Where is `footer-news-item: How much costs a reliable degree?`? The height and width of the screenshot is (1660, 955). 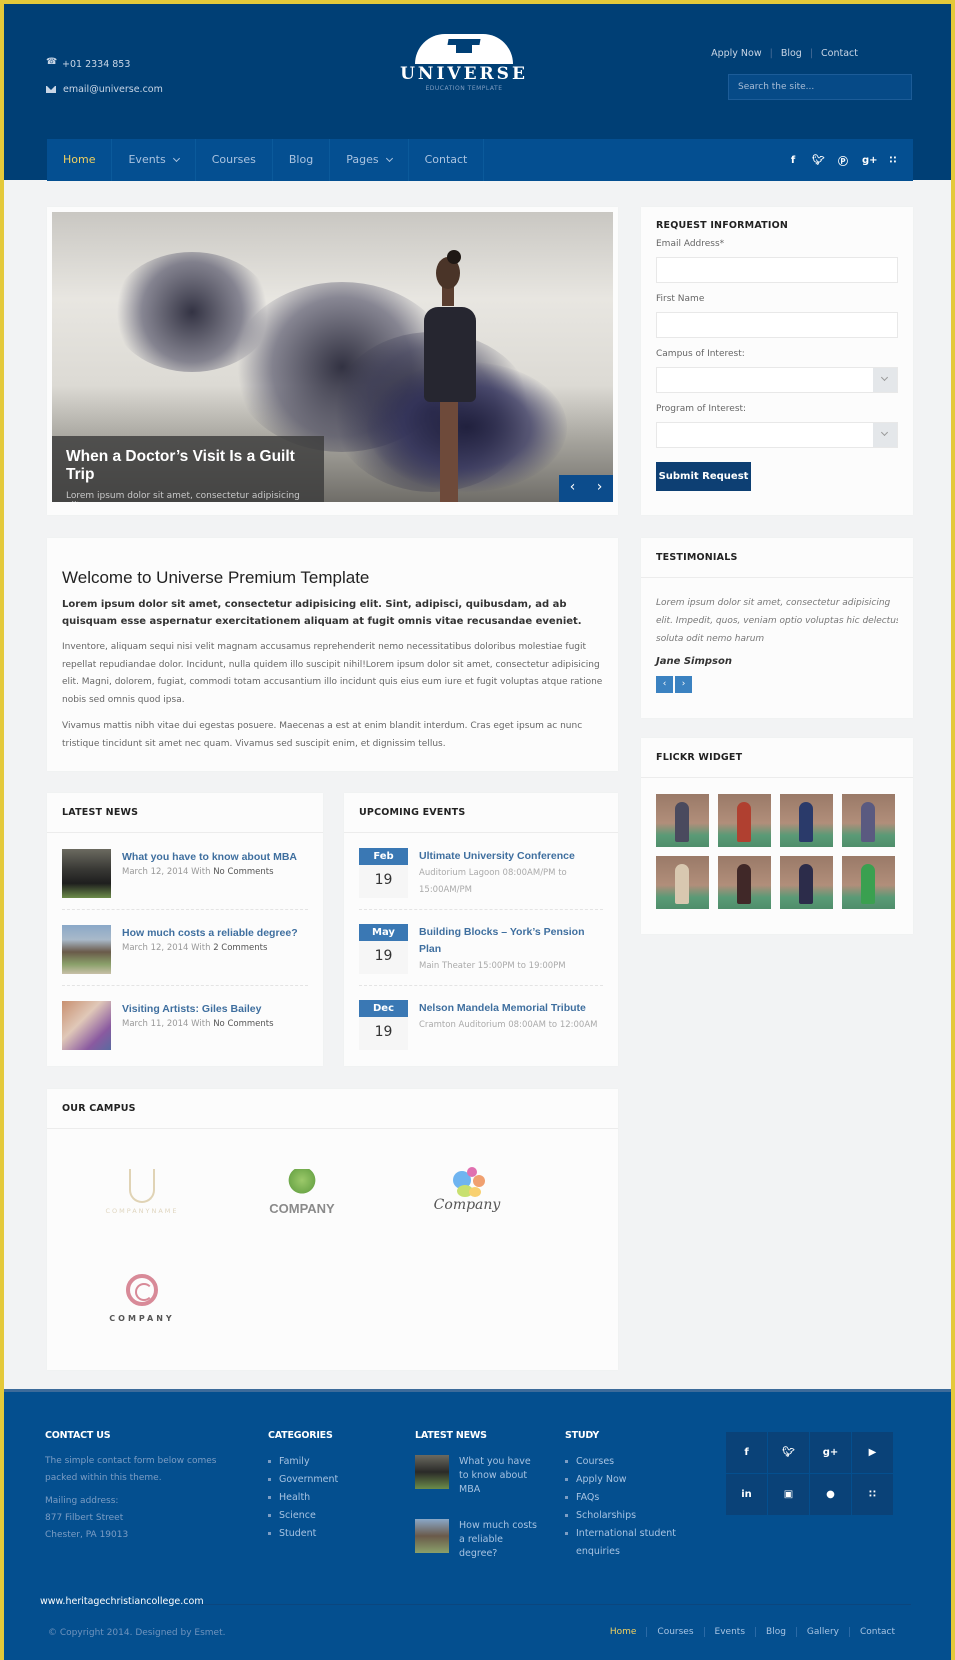 footer-news-item: How much costs a reliable degree? is located at coordinates (478, 1540).